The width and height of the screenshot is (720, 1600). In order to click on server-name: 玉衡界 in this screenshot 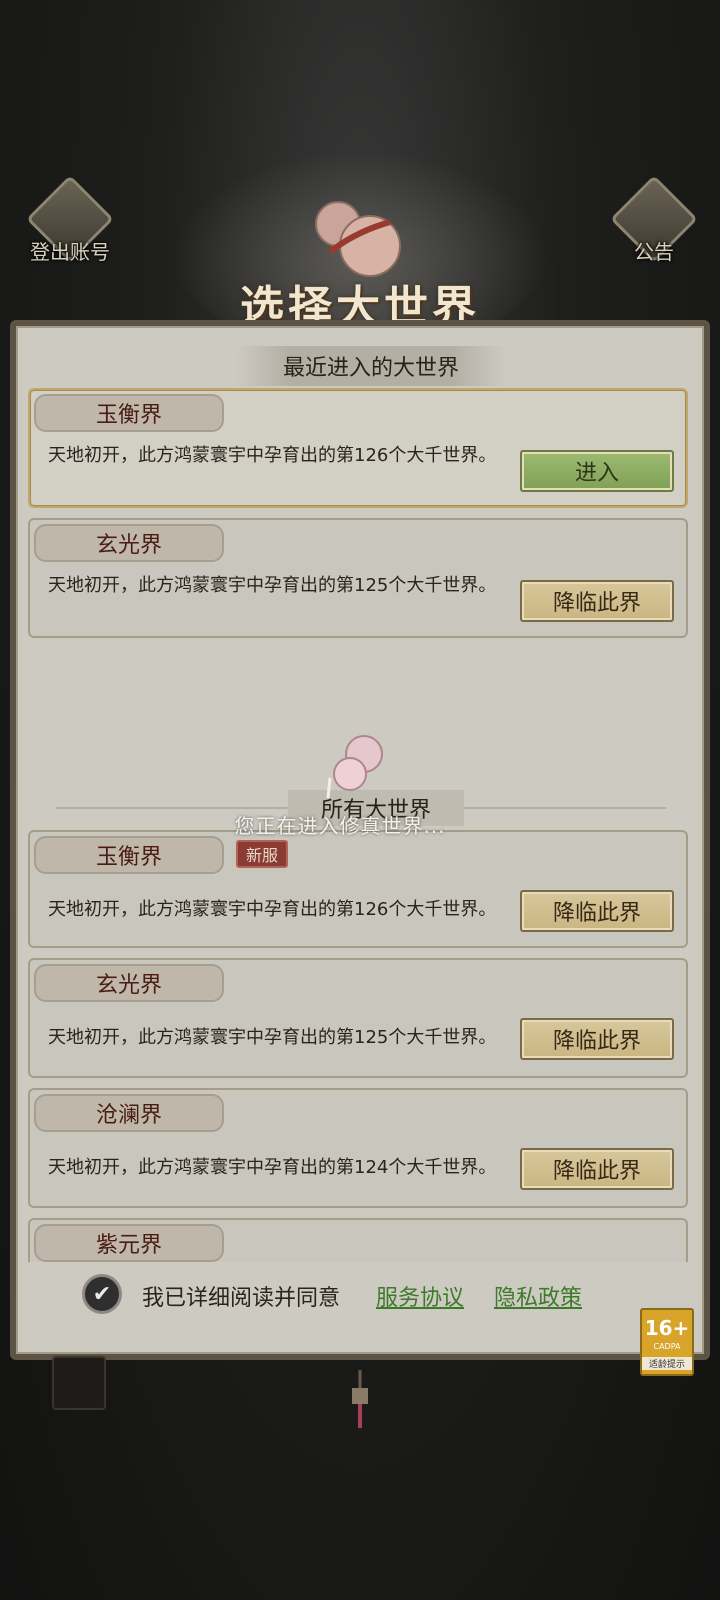, I will do `click(129, 413)`.